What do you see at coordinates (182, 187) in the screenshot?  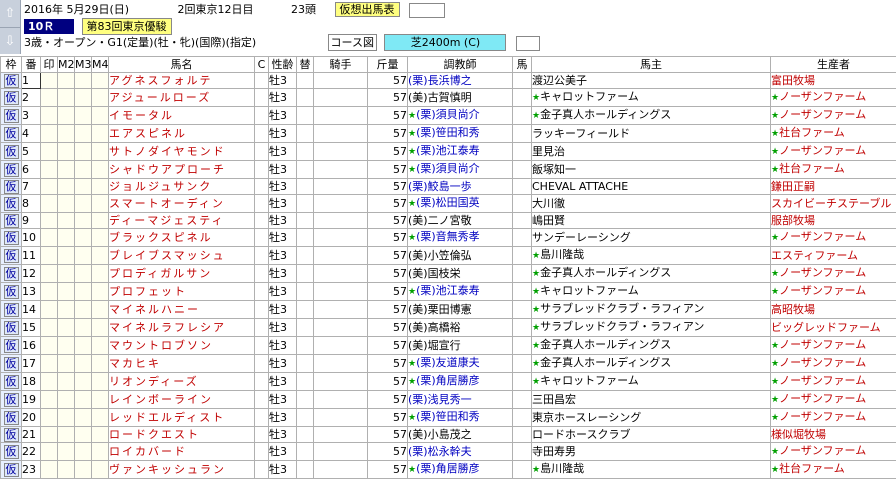 I see `horse-name: ジョルジュサンク` at bounding box center [182, 187].